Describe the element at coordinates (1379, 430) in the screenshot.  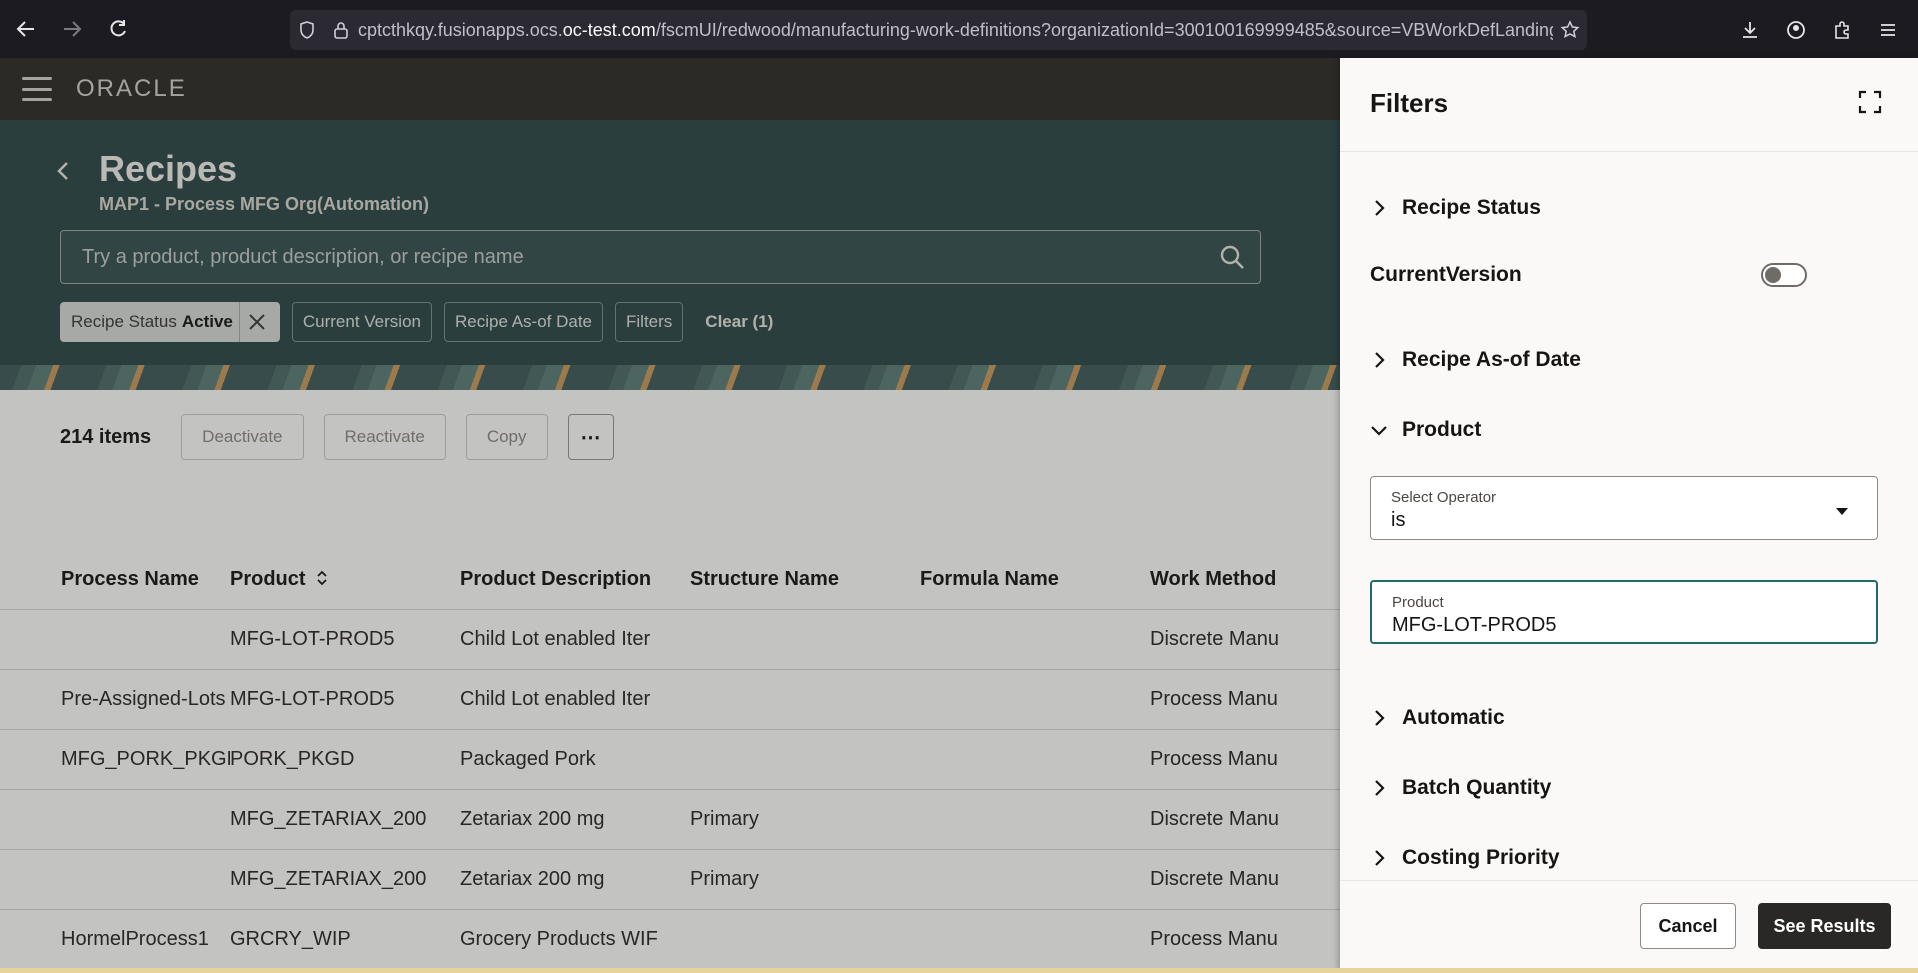
I see `chevron-down-icon` at that location.